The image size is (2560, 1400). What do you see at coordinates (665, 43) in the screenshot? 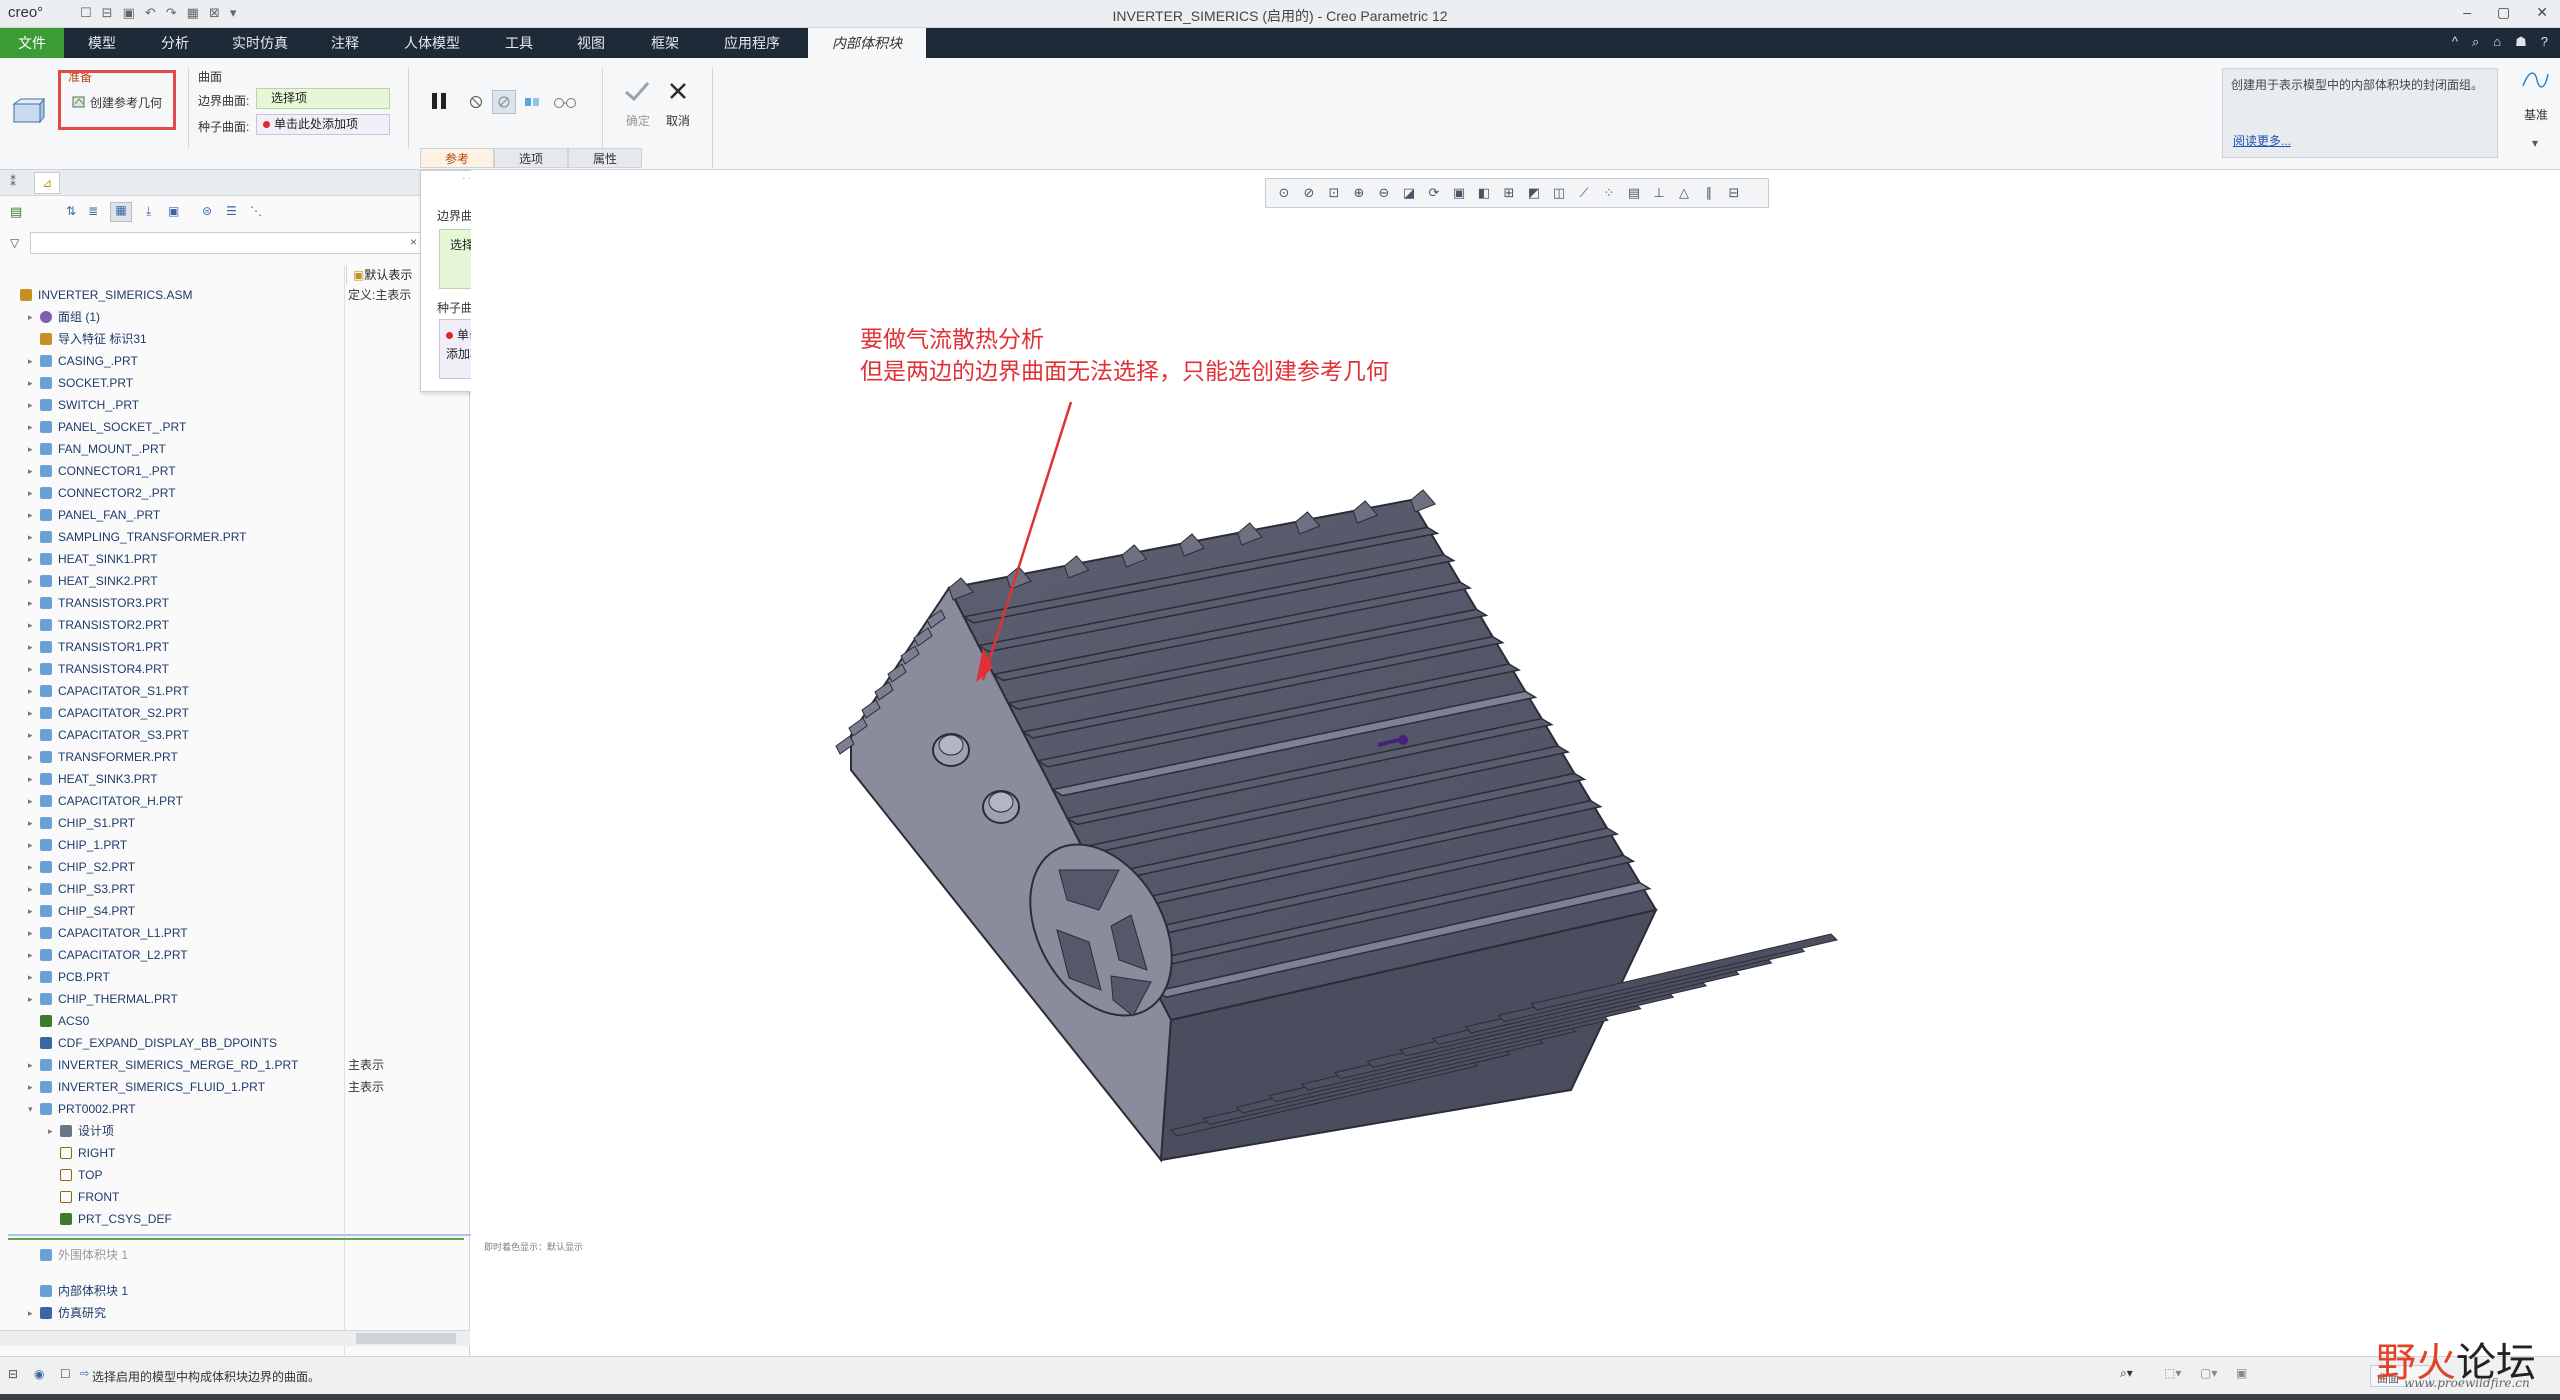
I see `tab-framework: 框架` at bounding box center [665, 43].